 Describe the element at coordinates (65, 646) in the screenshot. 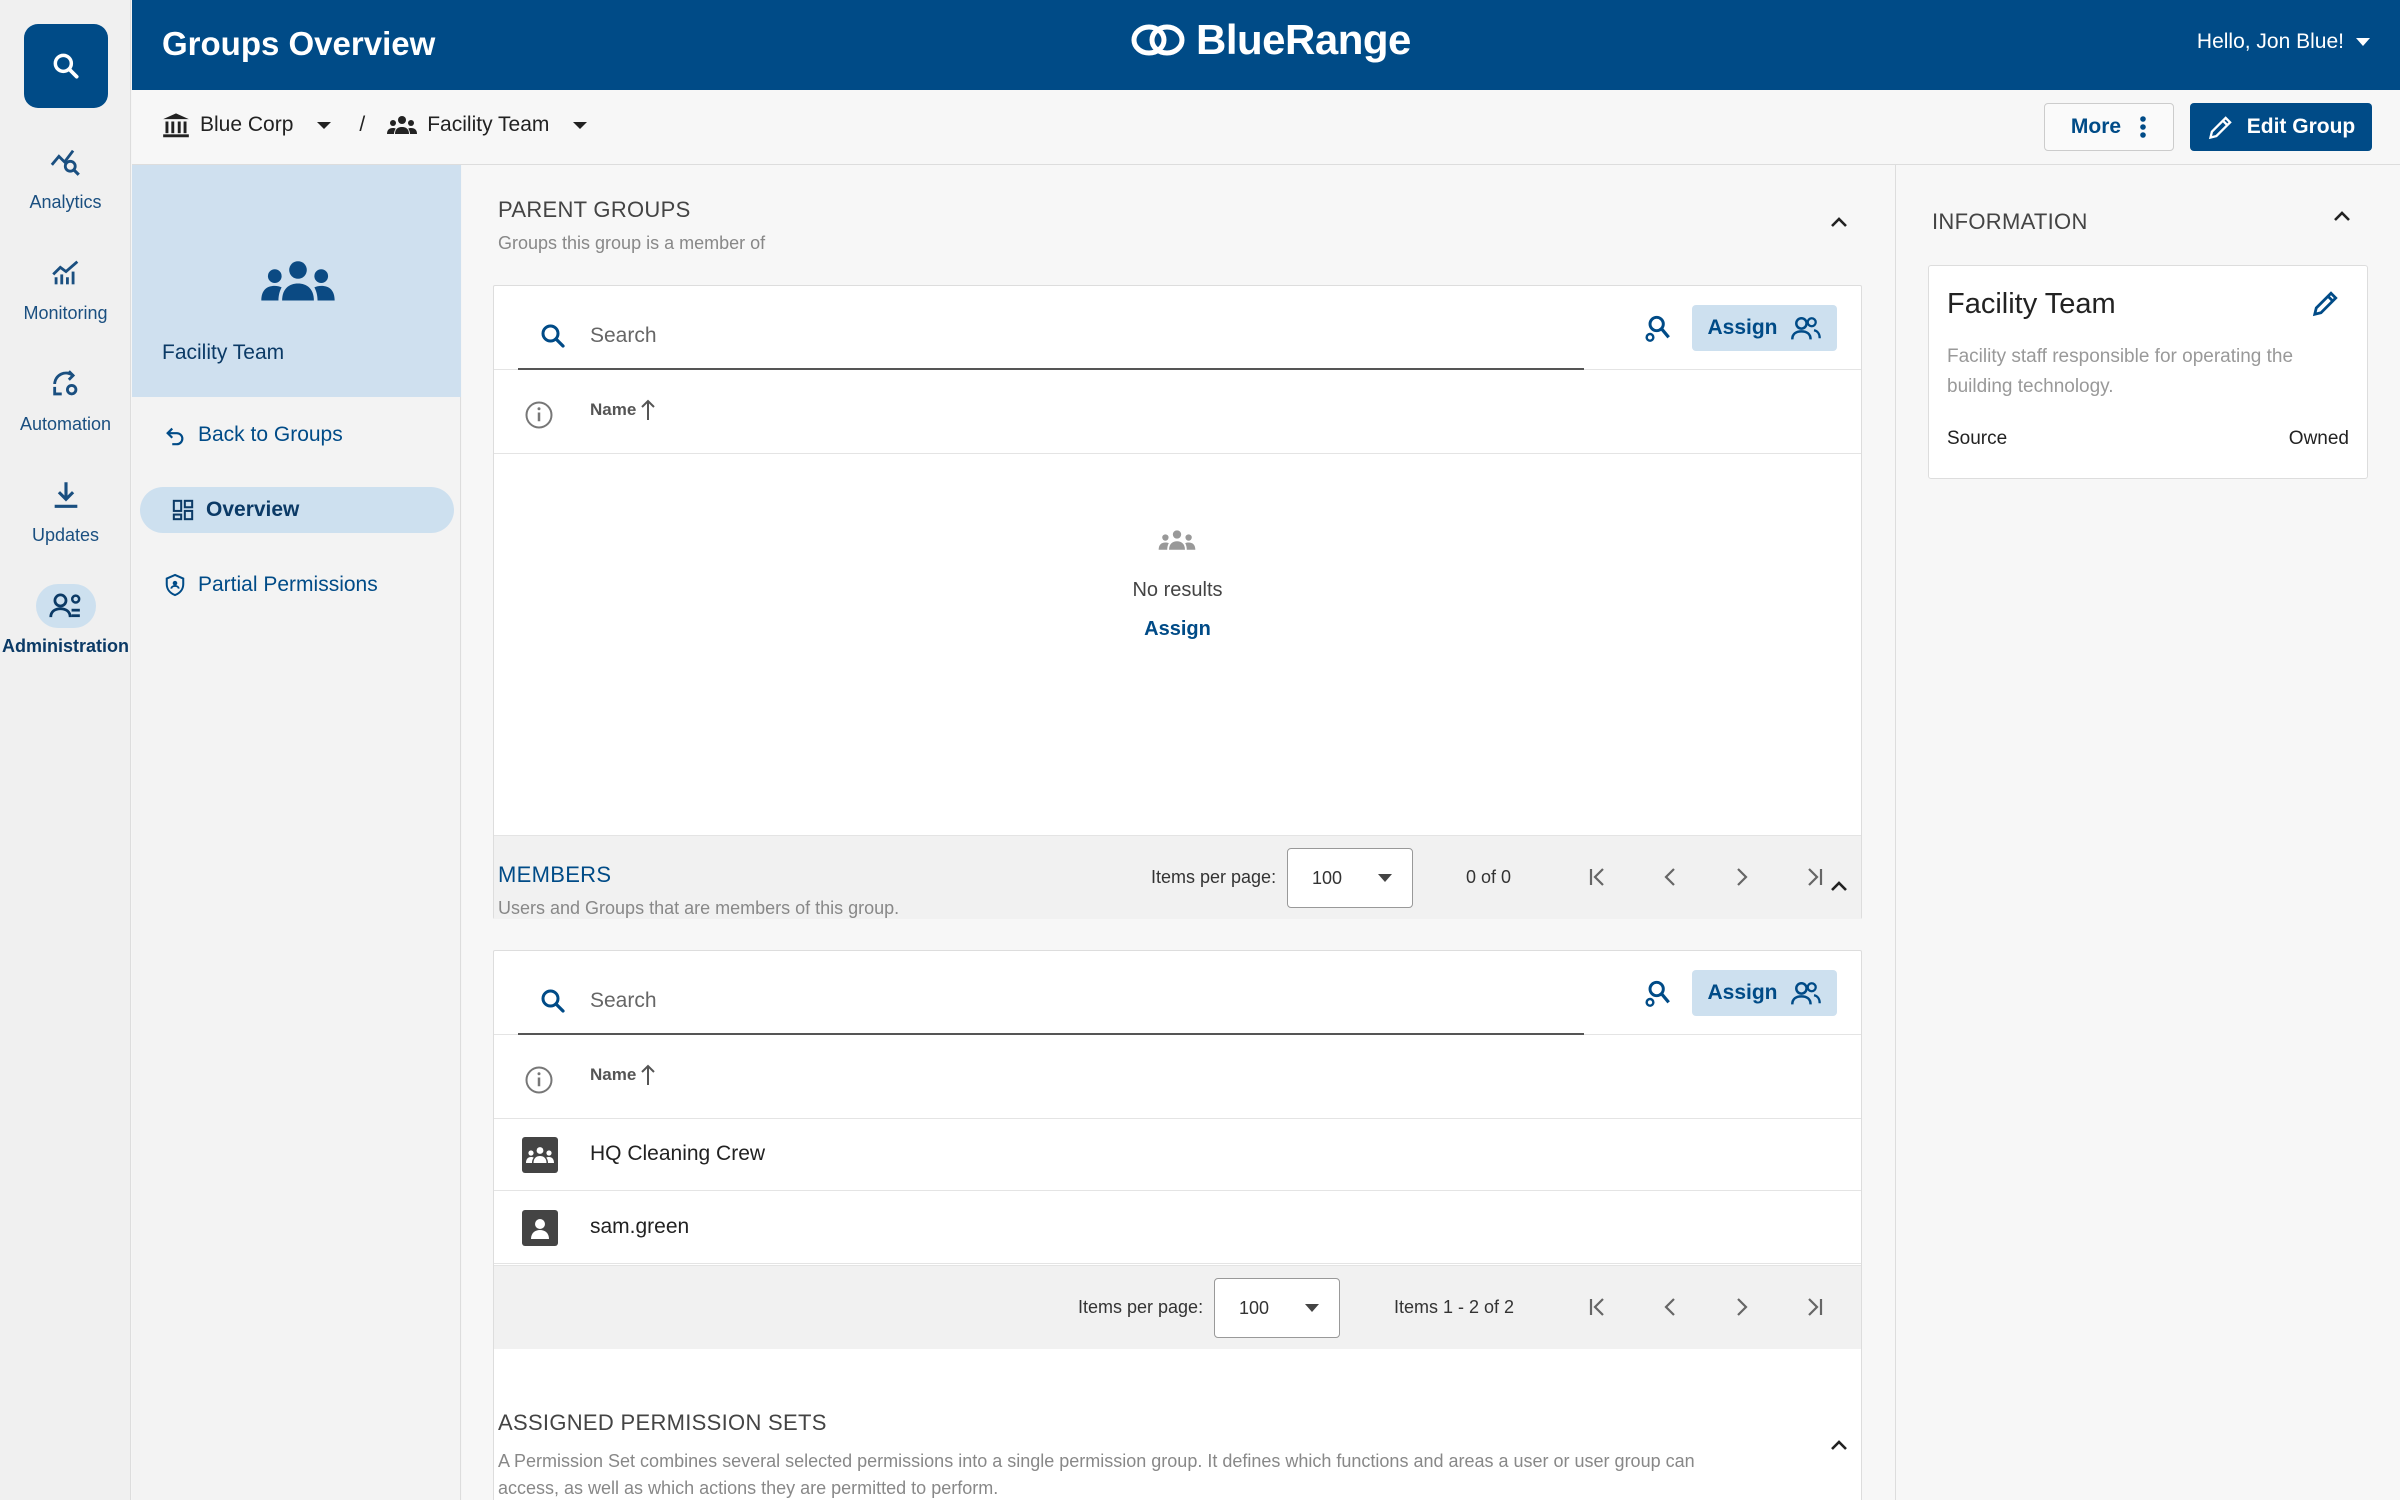

I see `rail-label: Administration` at that location.